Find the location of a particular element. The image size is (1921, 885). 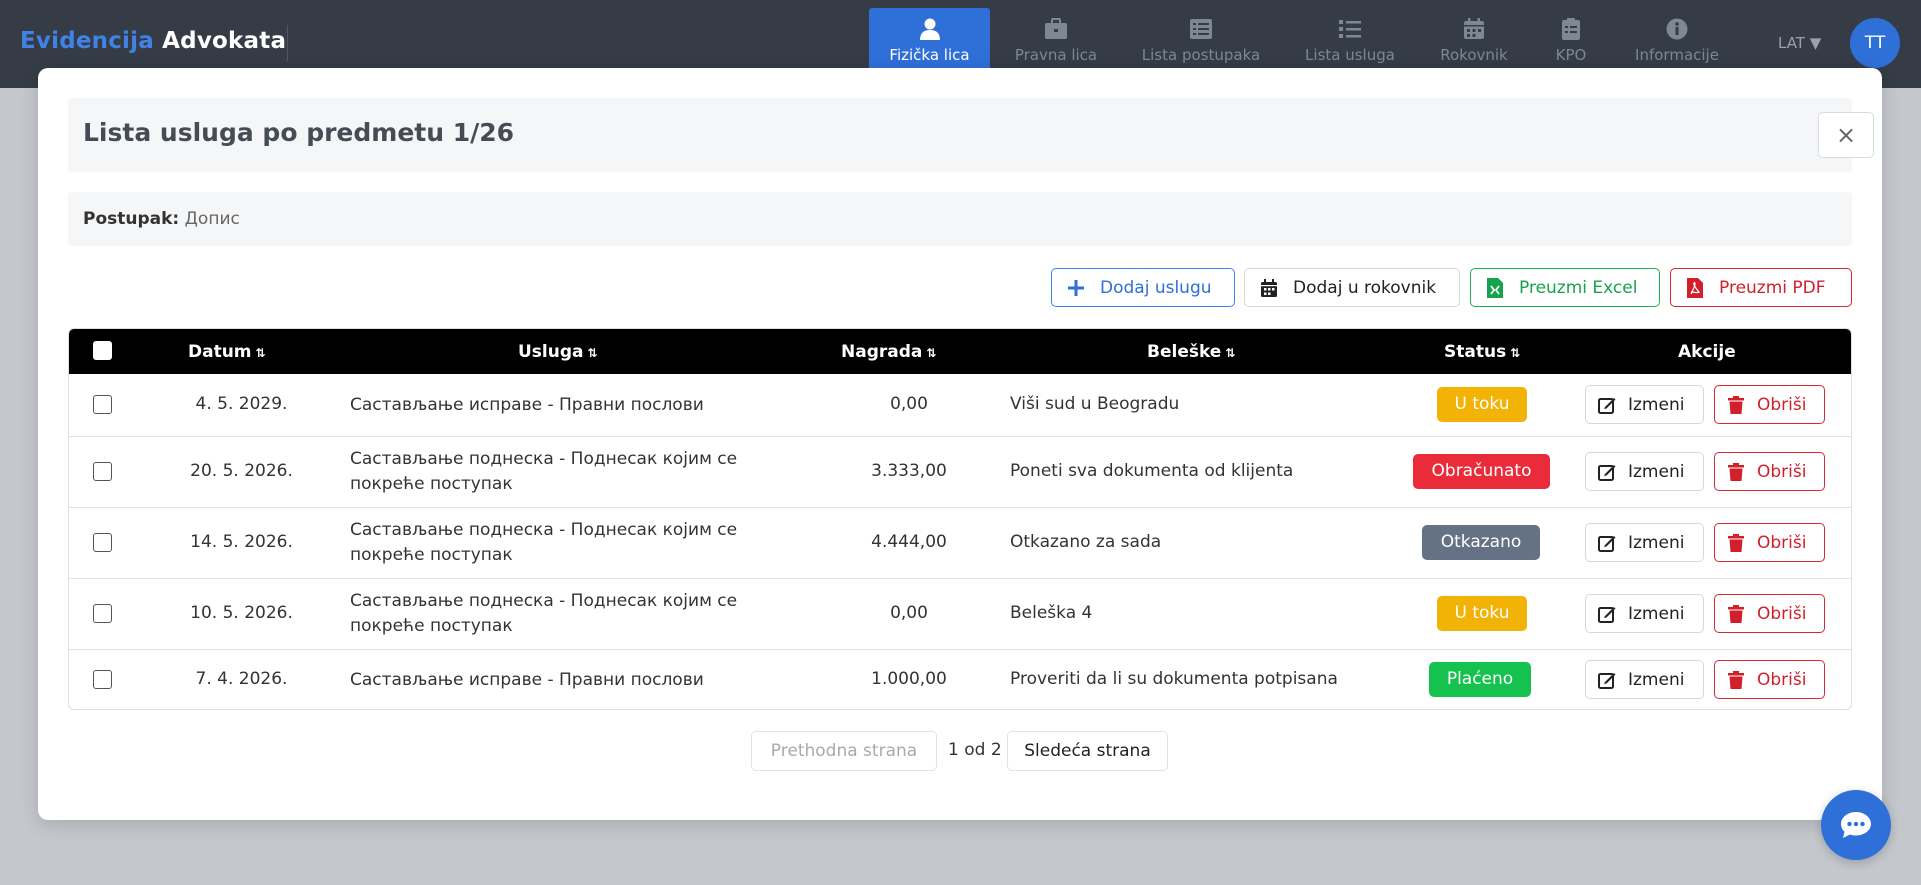

cell-nagrada: 3.333,00 is located at coordinates (909, 471).